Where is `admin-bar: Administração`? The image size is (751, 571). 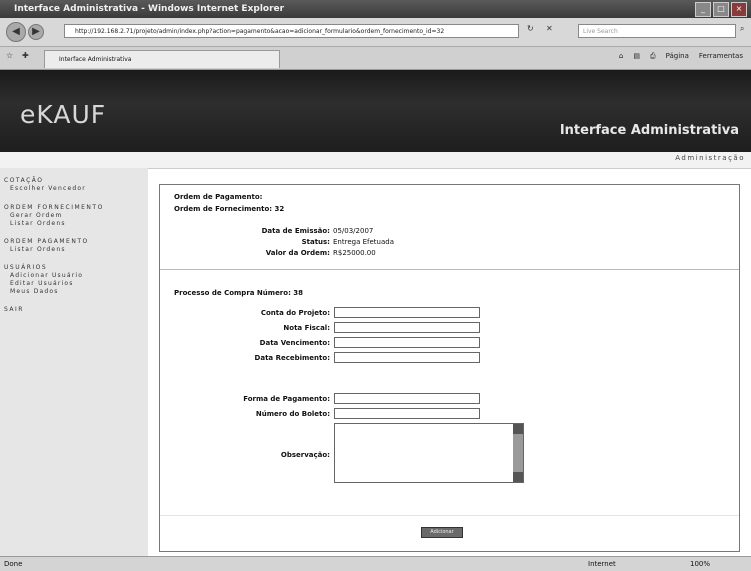
admin-bar: Administração is located at coordinates (375, 160).